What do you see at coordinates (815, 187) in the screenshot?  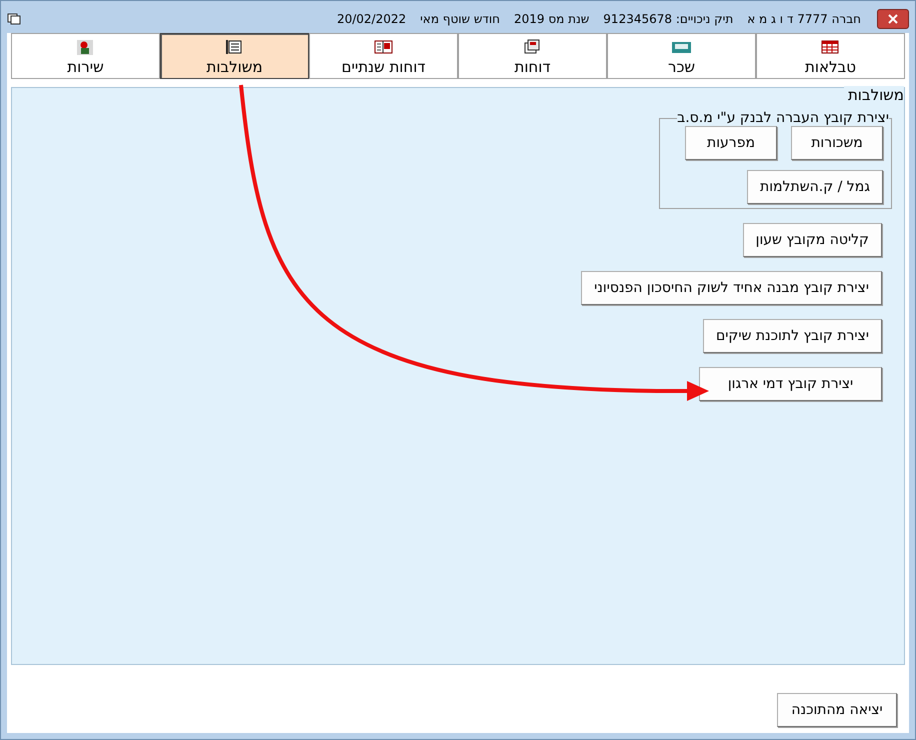 I see `action-button: גמל / ק.השתלמות` at bounding box center [815, 187].